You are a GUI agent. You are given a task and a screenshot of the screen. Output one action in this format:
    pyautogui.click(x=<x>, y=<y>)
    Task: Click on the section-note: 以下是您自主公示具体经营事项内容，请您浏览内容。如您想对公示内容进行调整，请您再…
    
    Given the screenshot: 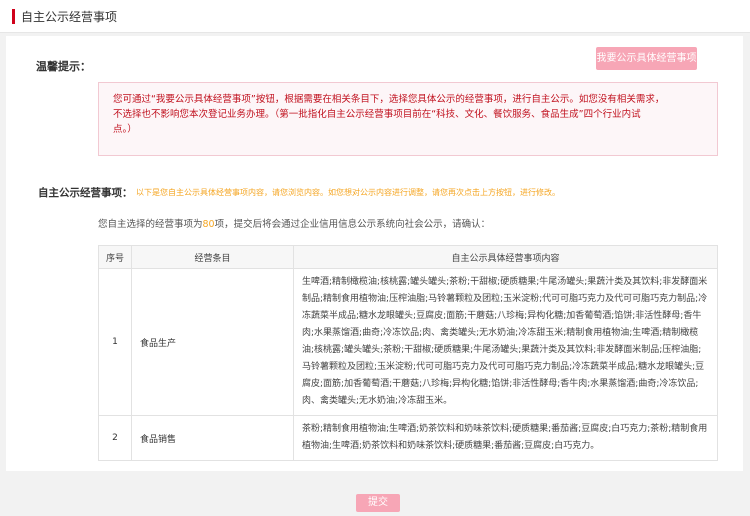 What is the action you would take?
    pyautogui.click(x=348, y=192)
    